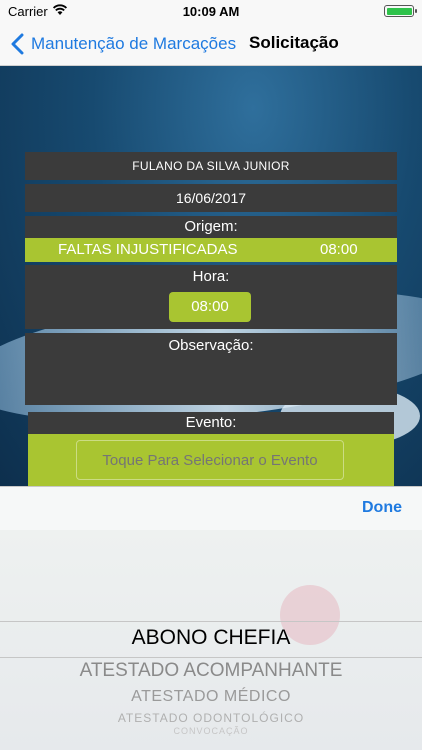 This screenshot has width=422, height=750. I want to click on clock: 10:09 AM, so click(211, 11).